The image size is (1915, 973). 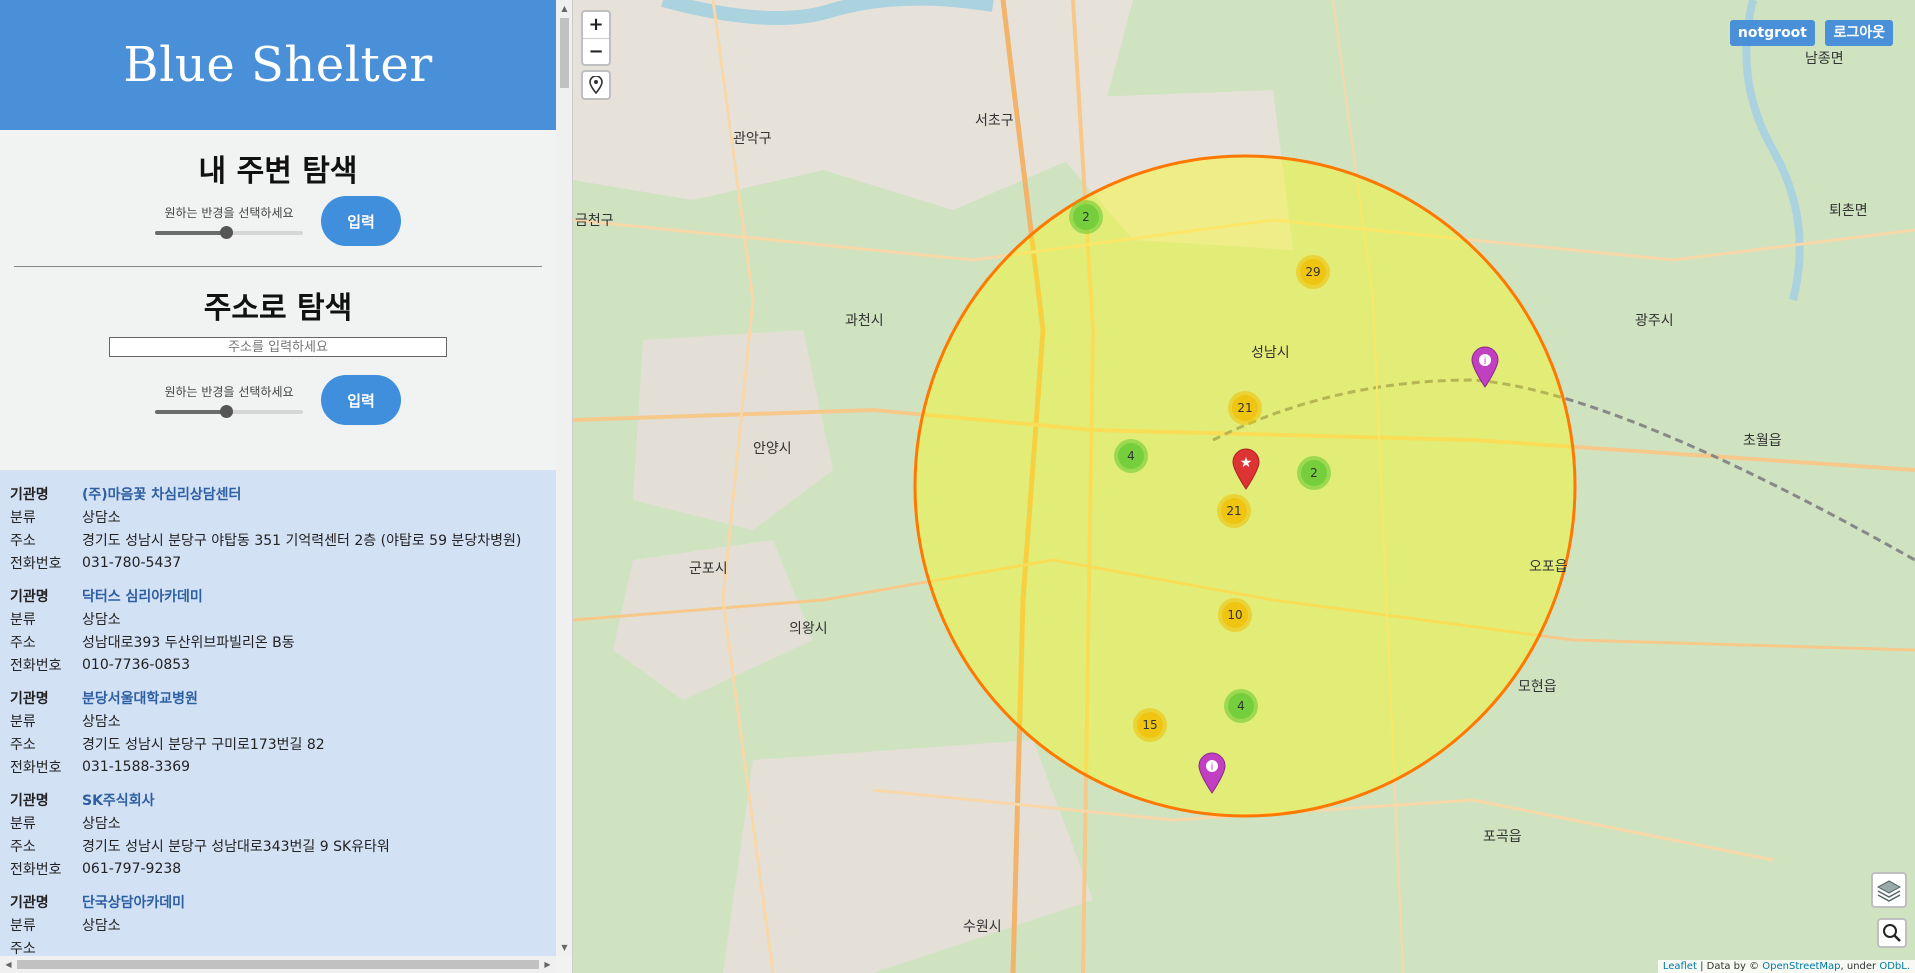 What do you see at coordinates (278, 697) in the screenshot?
I see `result-name-row: 기관명 분당서울대학교병원` at bounding box center [278, 697].